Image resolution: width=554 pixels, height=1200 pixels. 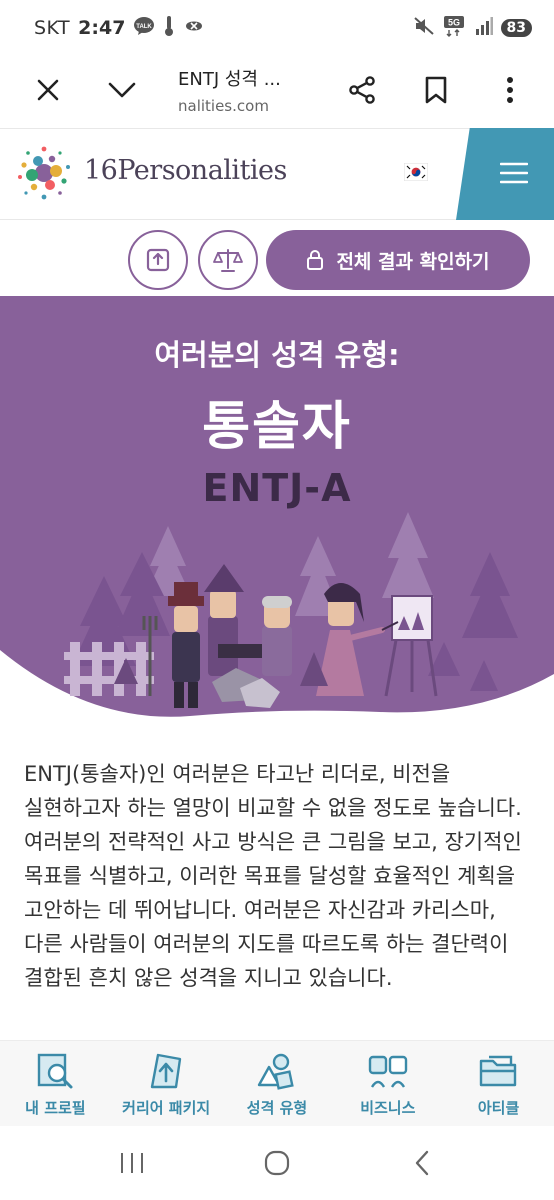 I want to click on bookmark-icon, so click(x=436, y=90).